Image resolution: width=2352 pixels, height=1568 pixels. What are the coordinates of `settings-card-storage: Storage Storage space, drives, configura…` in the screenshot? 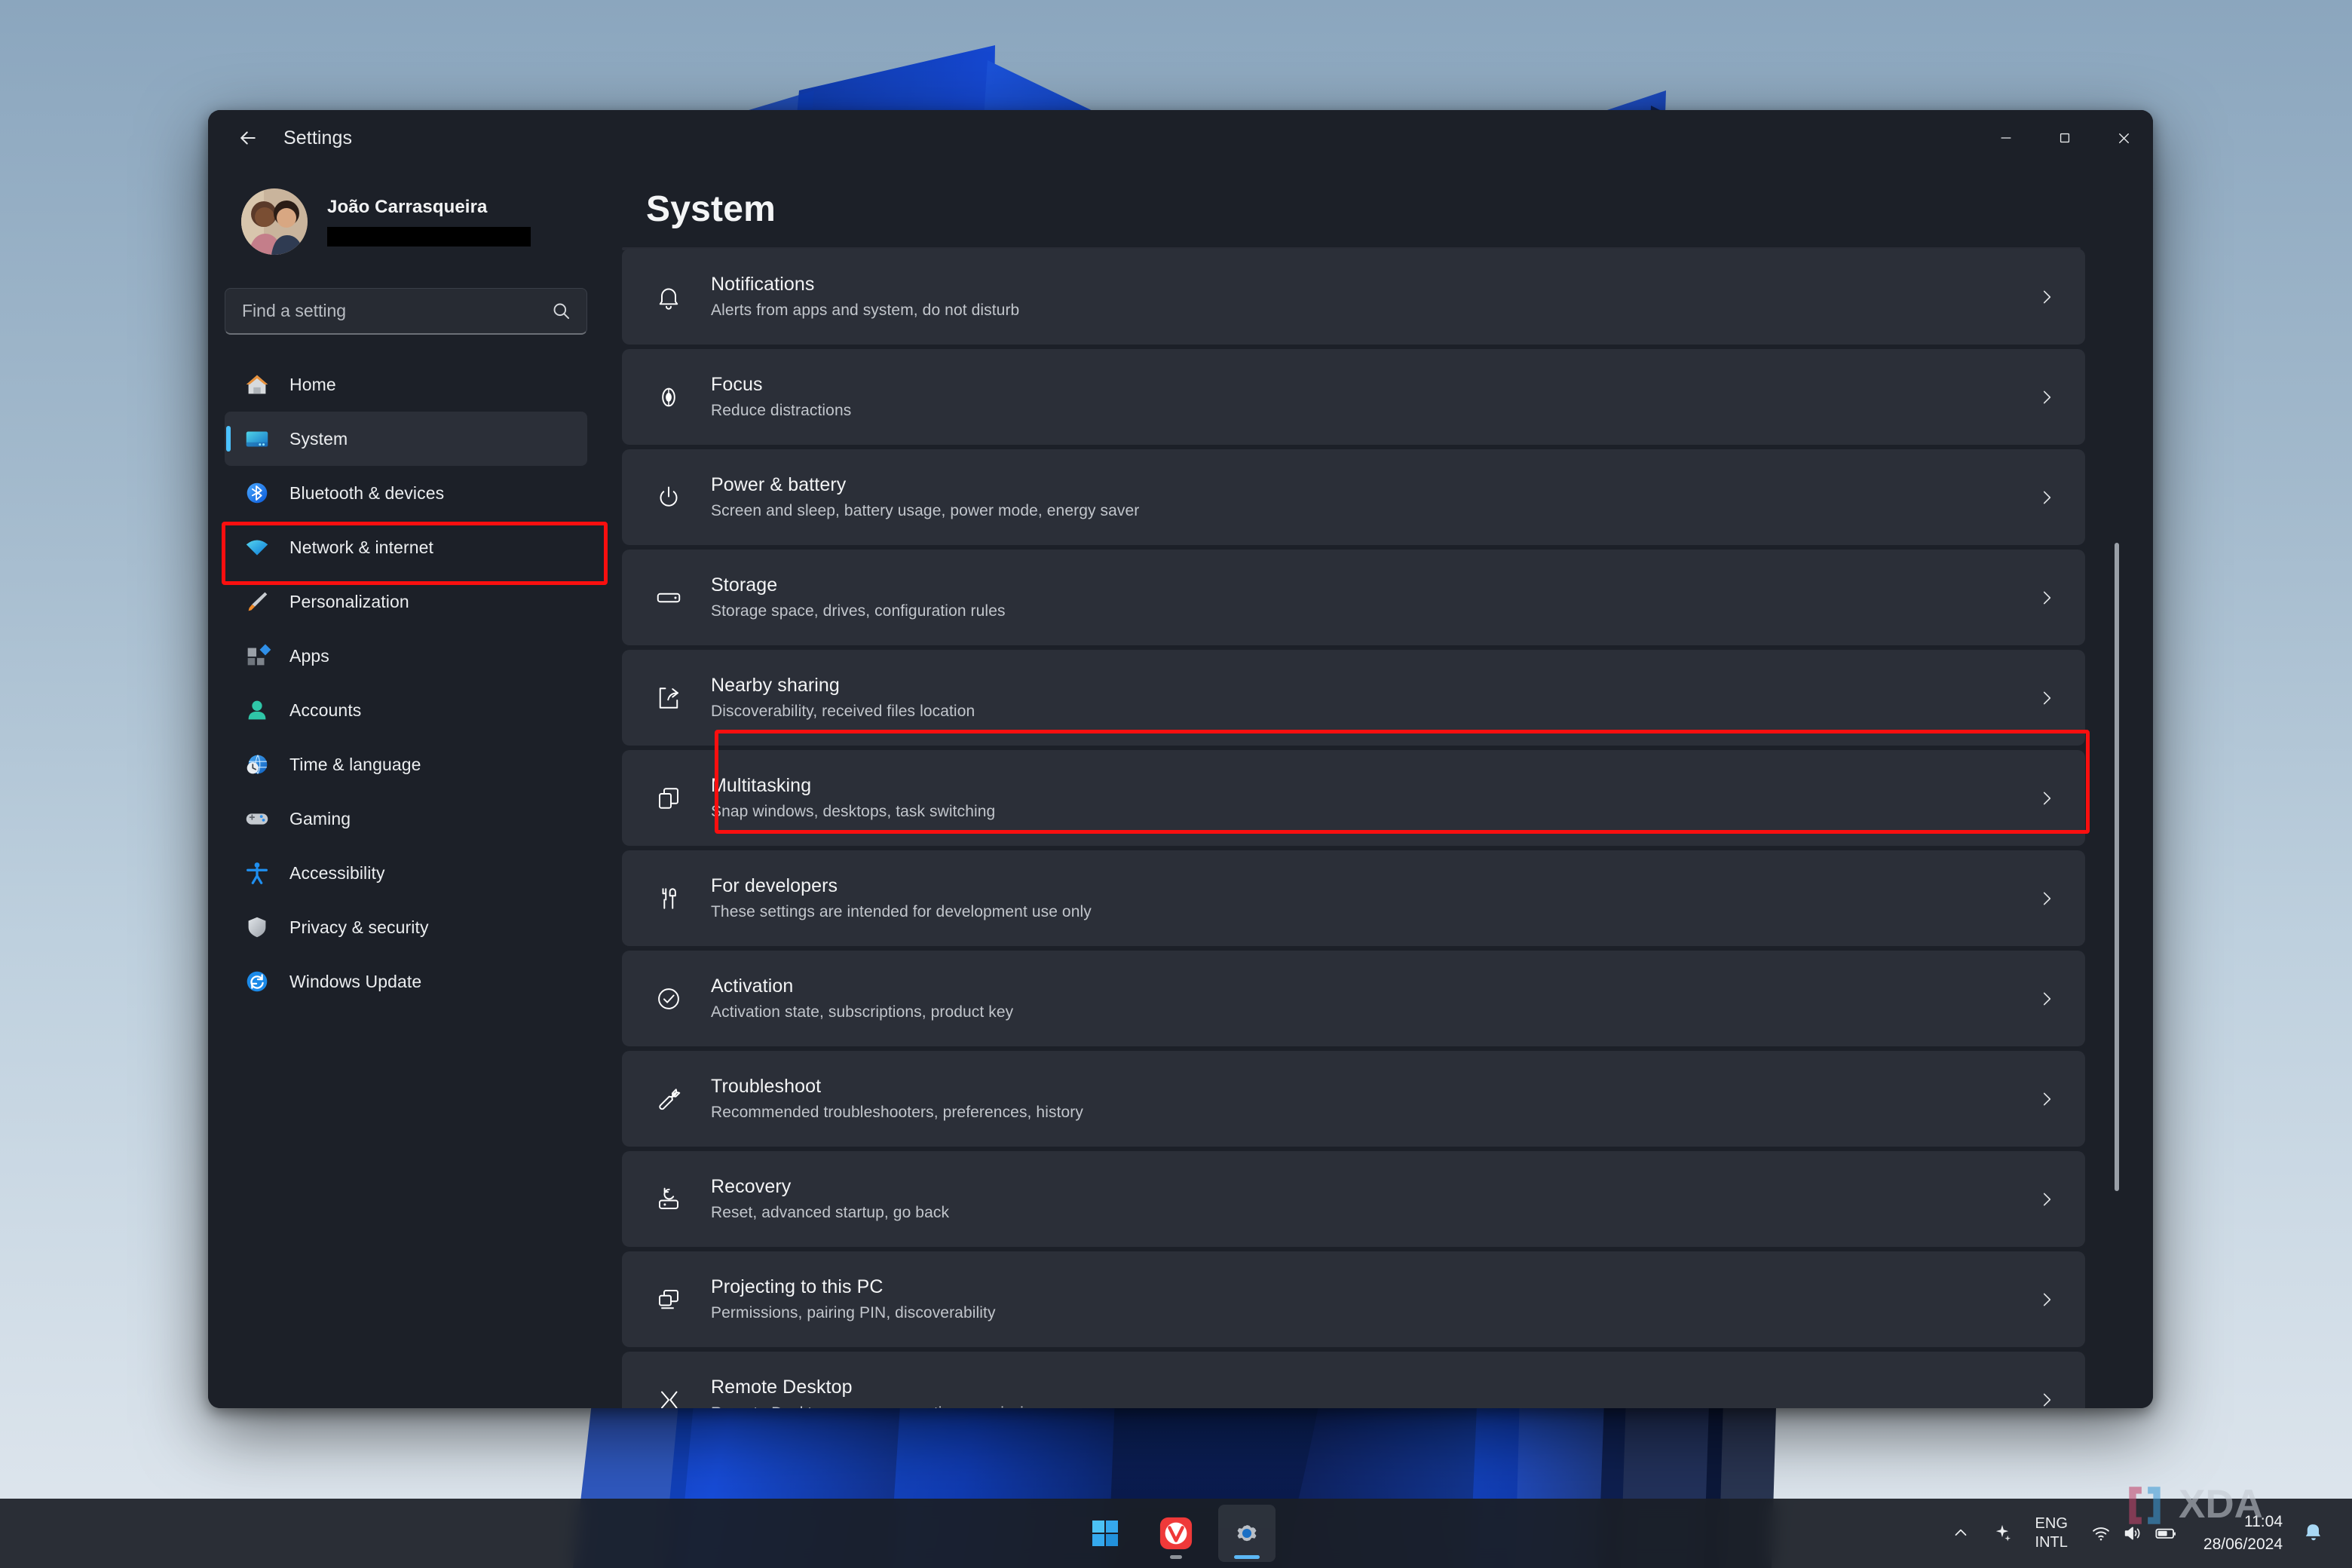 It's located at (1353, 597).